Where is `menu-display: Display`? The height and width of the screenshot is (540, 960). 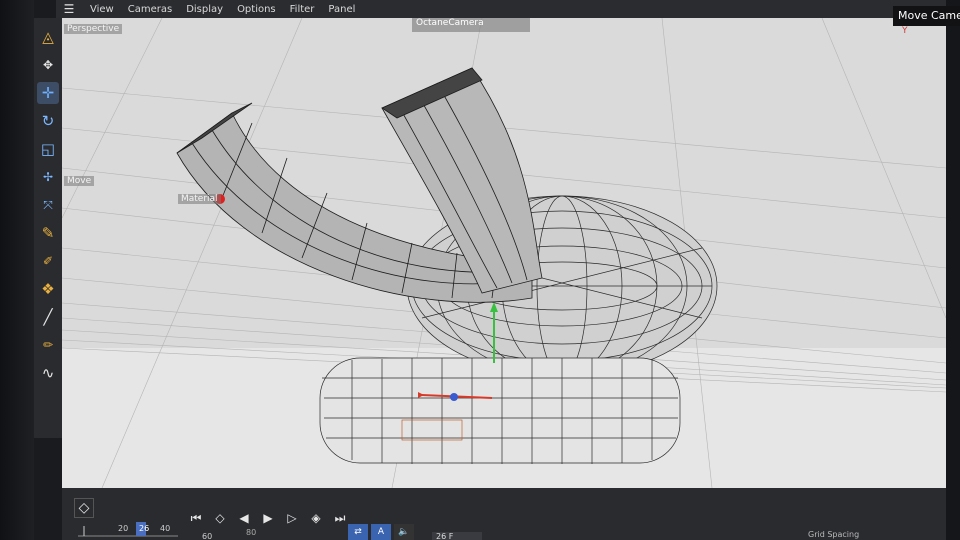
menu-display: Display is located at coordinates (204, 9).